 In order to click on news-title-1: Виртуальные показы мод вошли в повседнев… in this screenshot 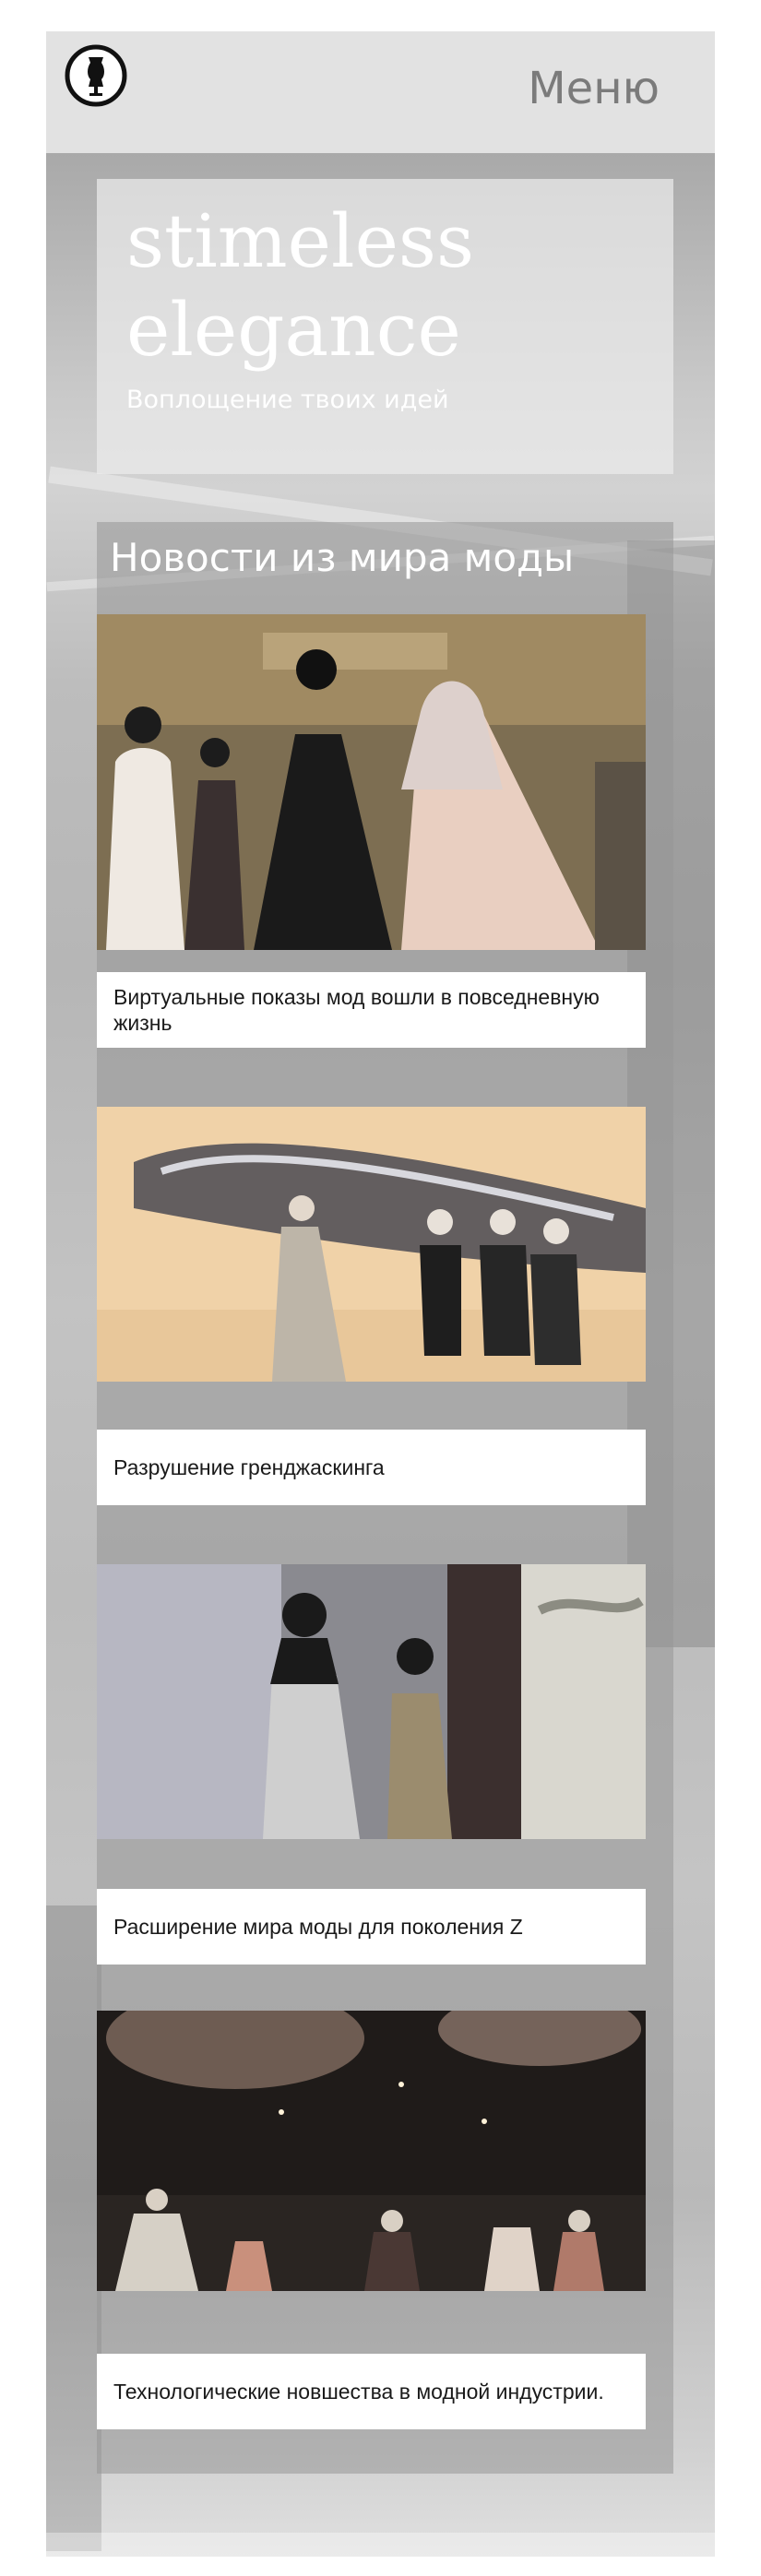, I will do `click(356, 1010)`.